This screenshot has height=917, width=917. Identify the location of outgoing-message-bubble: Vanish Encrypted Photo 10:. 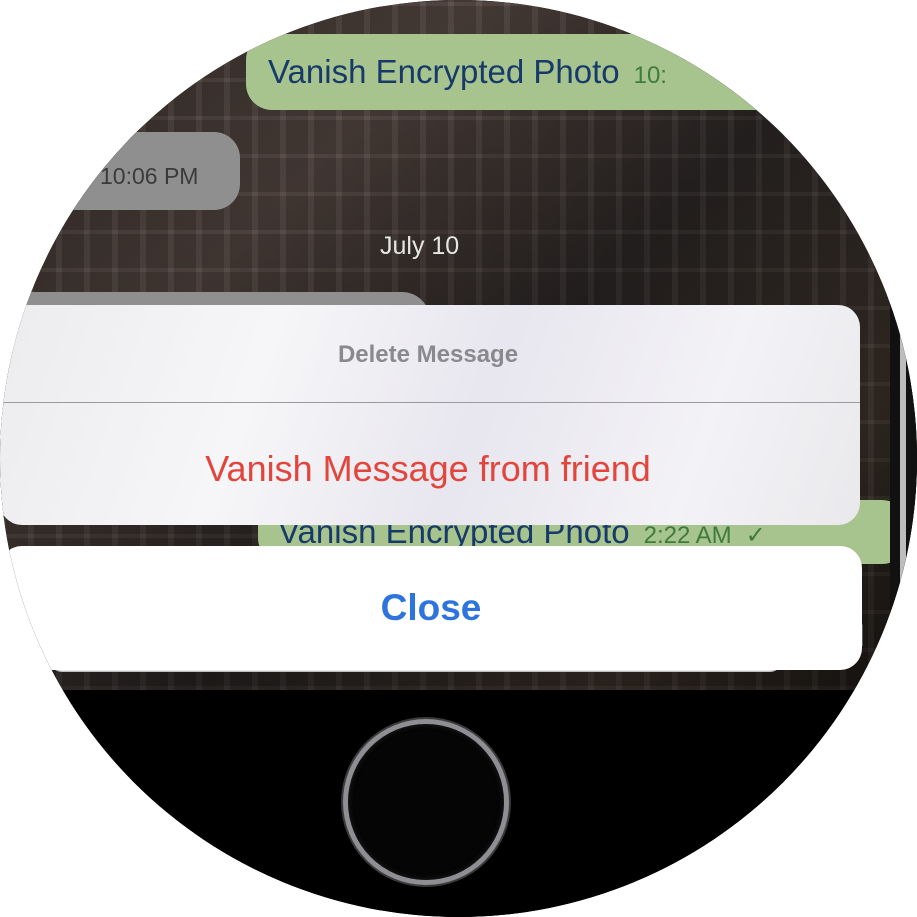
(581, 72).